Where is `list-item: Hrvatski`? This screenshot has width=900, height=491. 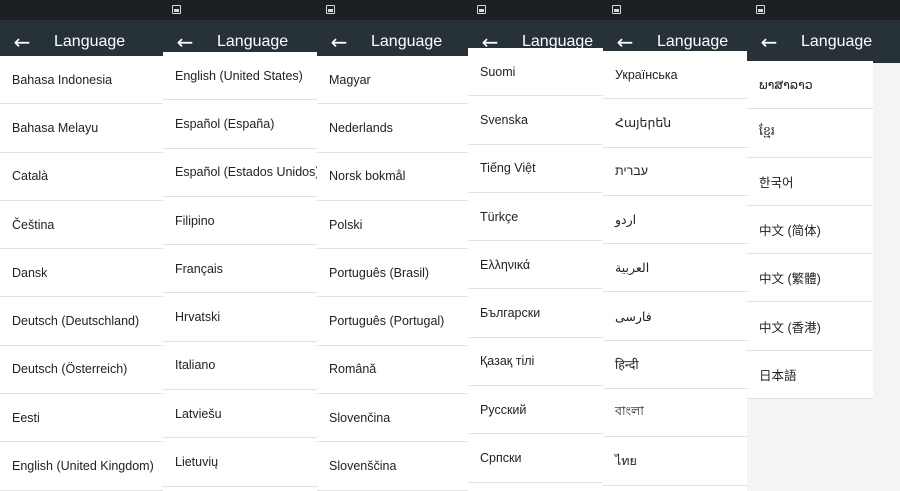
list-item: Hrvatski is located at coordinates (240, 317).